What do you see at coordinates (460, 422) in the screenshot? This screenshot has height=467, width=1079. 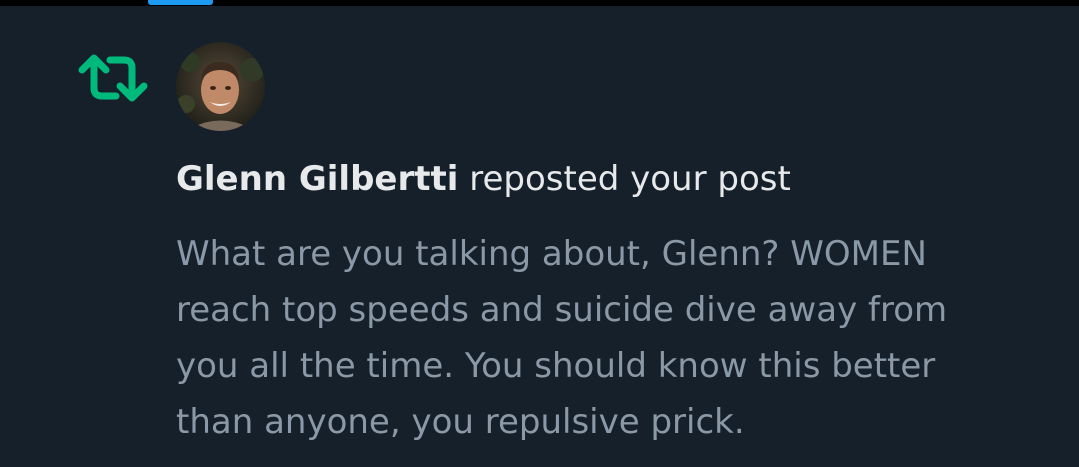 I see `post-text-line: than anyone, you repulsive prick.` at bounding box center [460, 422].